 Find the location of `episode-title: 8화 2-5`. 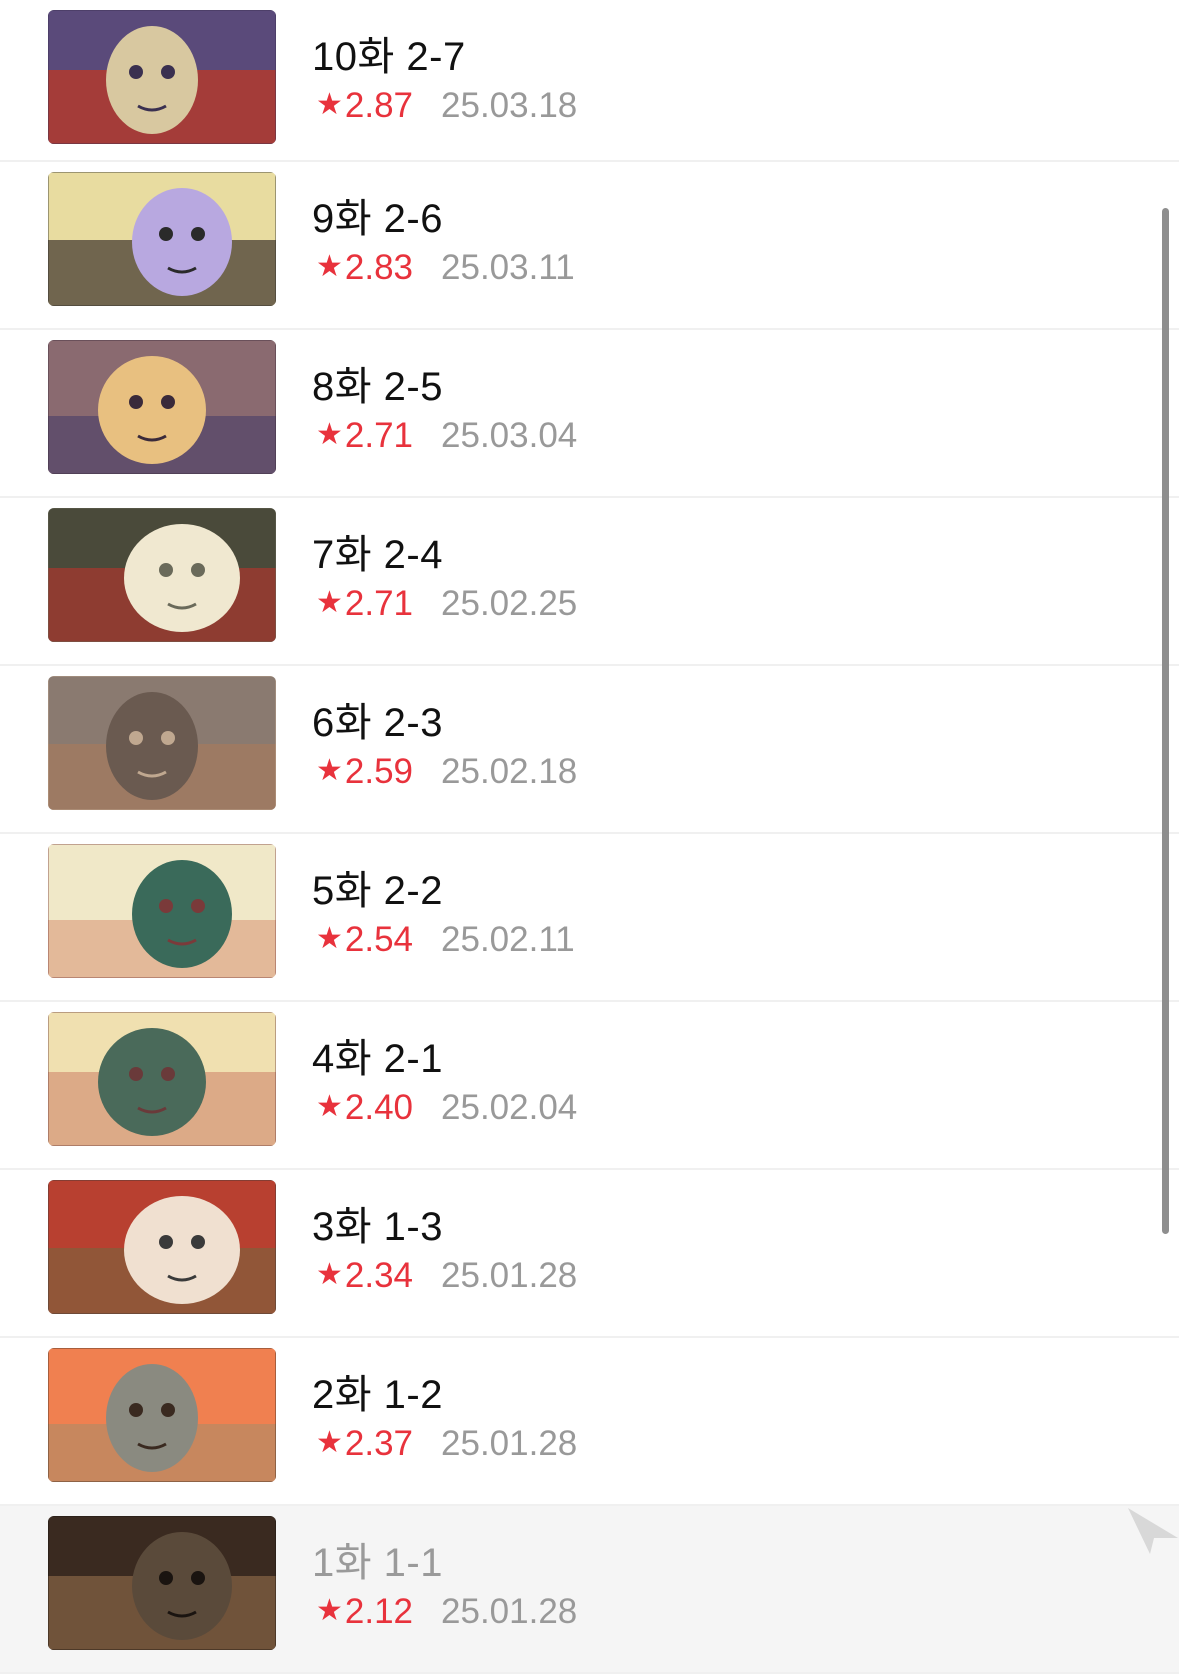

episode-title: 8화 2-5 is located at coordinates (377, 387).